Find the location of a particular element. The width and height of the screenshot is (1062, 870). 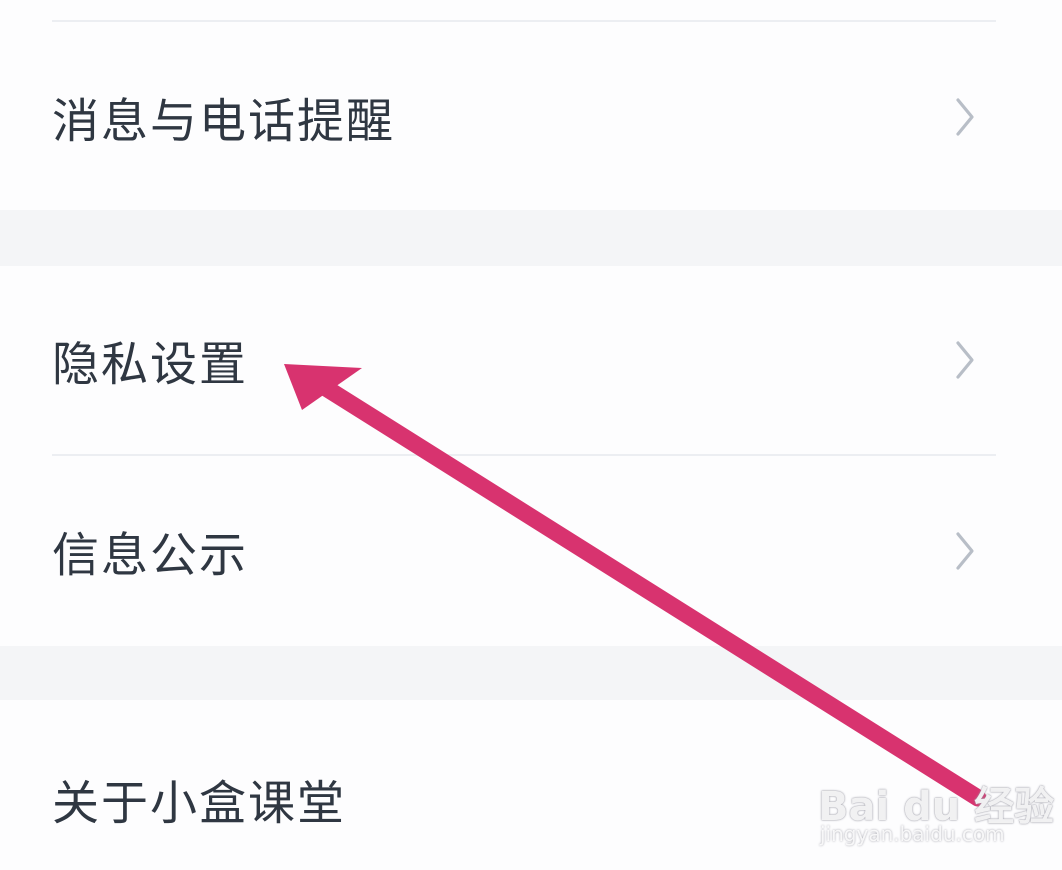

settings-item-label: 信息公示 is located at coordinates (150, 556).